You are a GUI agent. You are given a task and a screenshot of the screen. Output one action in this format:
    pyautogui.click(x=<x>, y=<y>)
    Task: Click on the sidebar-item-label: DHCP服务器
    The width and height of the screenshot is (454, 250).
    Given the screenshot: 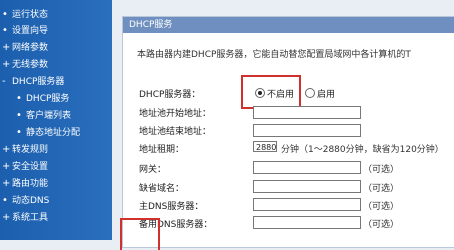 What is the action you would take?
    pyautogui.click(x=38, y=82)
    